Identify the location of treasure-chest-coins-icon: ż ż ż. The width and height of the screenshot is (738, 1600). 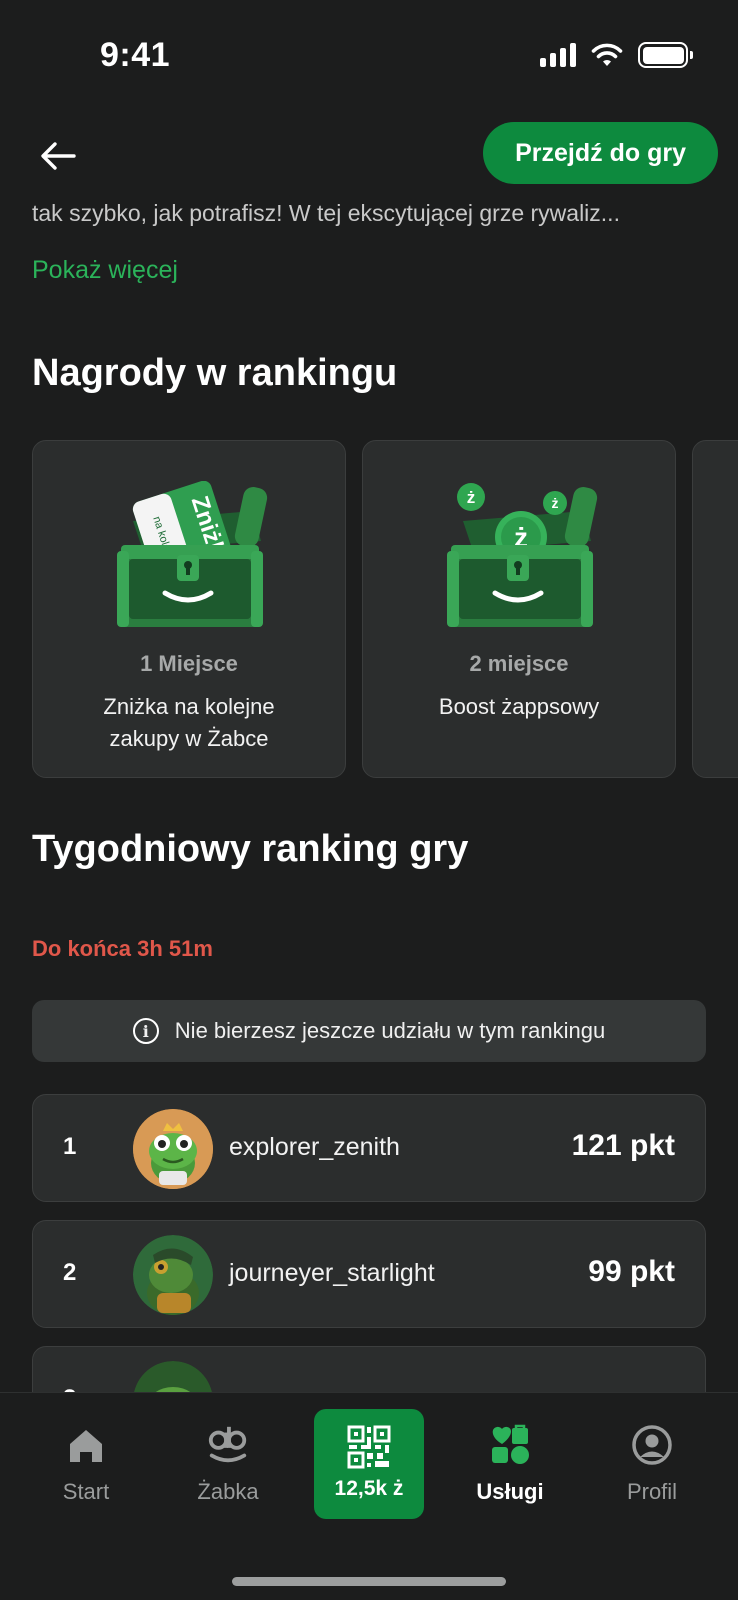
(522, 555).